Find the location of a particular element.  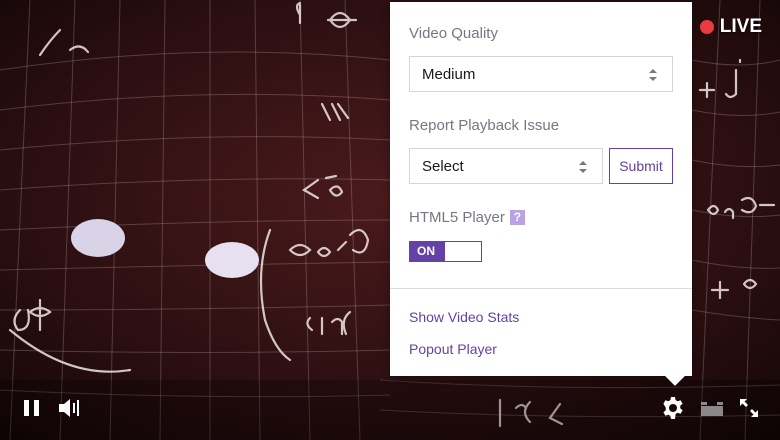

video-quality-label: Video Quality is located at coordinates (453, 33).